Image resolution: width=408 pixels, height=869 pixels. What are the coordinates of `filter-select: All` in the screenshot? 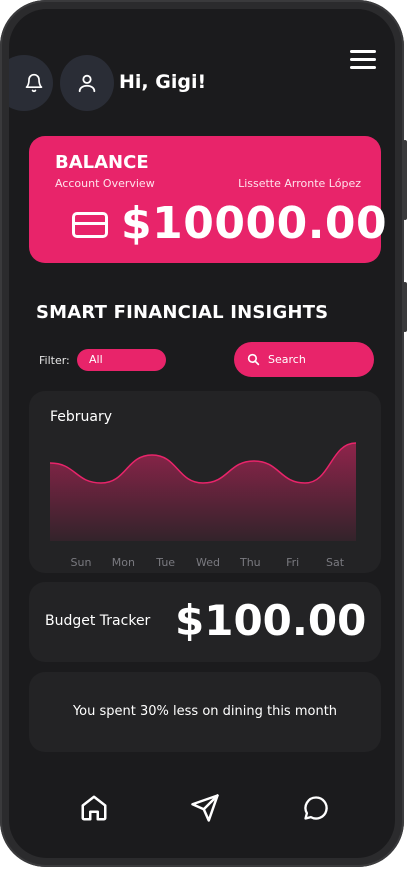 It's located at (121, 360).